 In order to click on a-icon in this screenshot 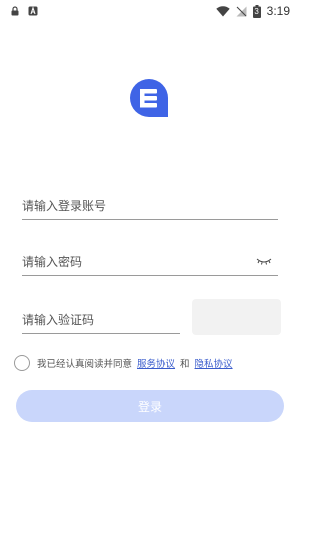, I will do `click(33, 11)`.